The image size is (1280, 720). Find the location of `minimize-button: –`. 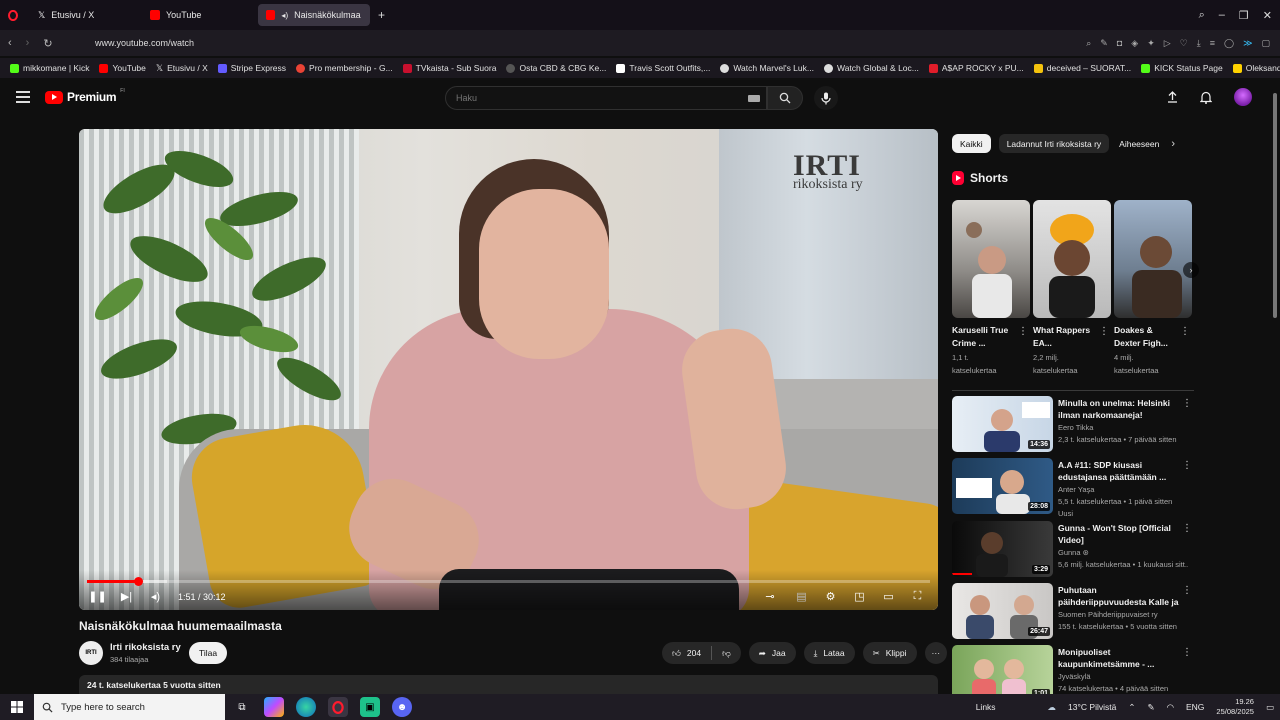

minimize-button: – is located at coordinates (1222, 15).